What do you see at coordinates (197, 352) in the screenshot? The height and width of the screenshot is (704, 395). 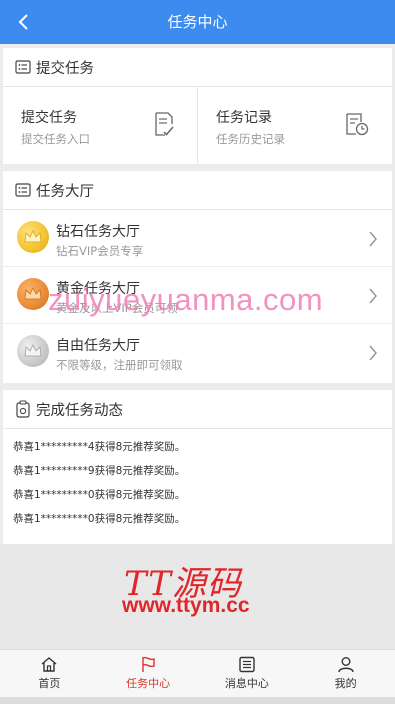 I see `free-hall-item: 自由任务大厅 不限等级，注册即可领取` at bounding box center [197, 352].